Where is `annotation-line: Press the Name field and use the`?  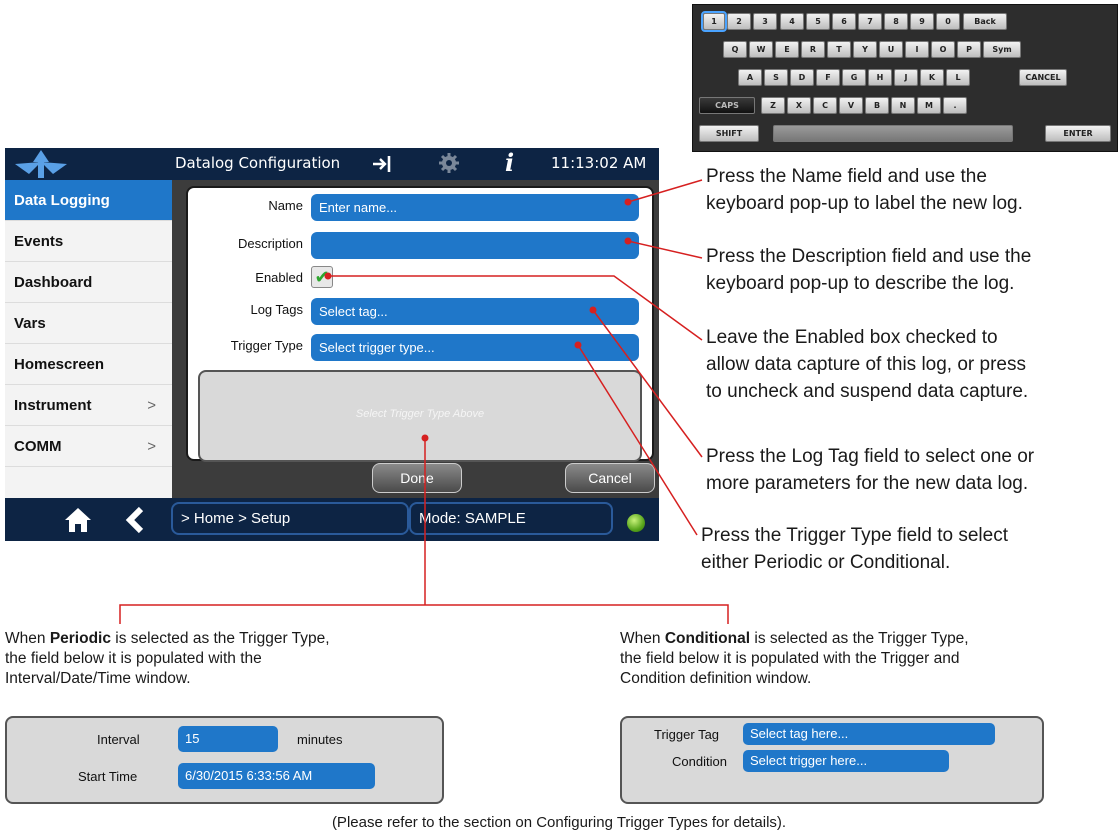
annotation-line: Press the Name field and use the is located at coordinates (846, 176).